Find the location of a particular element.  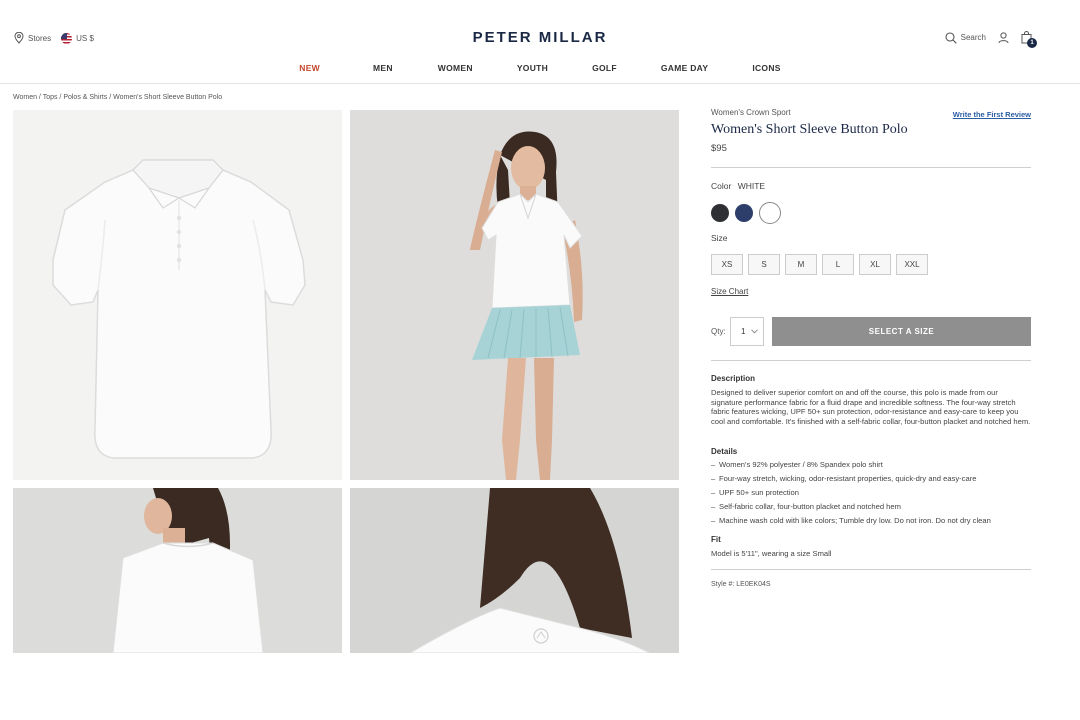

swatch-white-selected is located at coordinates (770, 213).